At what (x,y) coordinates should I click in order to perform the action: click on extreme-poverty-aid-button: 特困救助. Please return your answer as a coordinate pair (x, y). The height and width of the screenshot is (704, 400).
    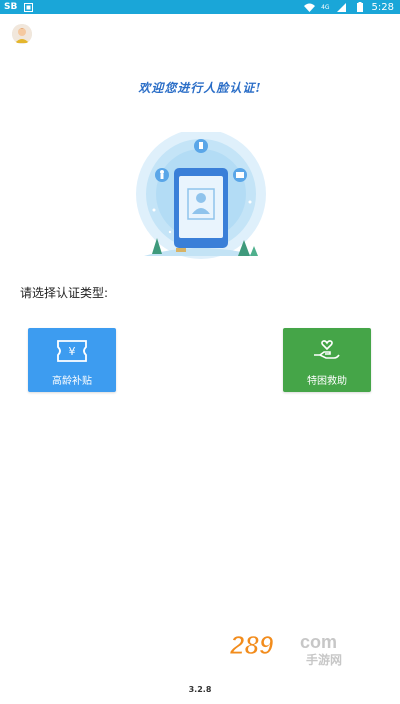
    Looking at the image, I should click on (327, 360).